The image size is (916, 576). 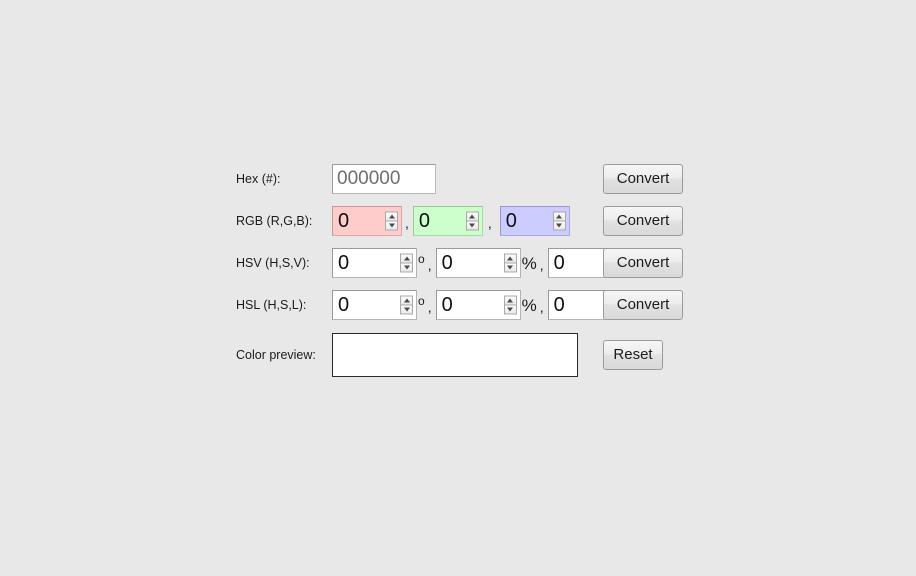 I want to click on hsv-row: HSV (H,S,V): 0 o , 0 % , 0, so click(x=442, y=263).